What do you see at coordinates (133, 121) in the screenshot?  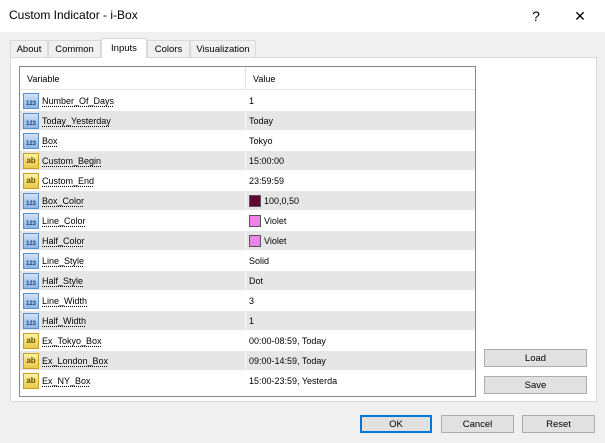 I see `variable-cell: 123 Today_Yesterday` at bounding box center [133, 121].